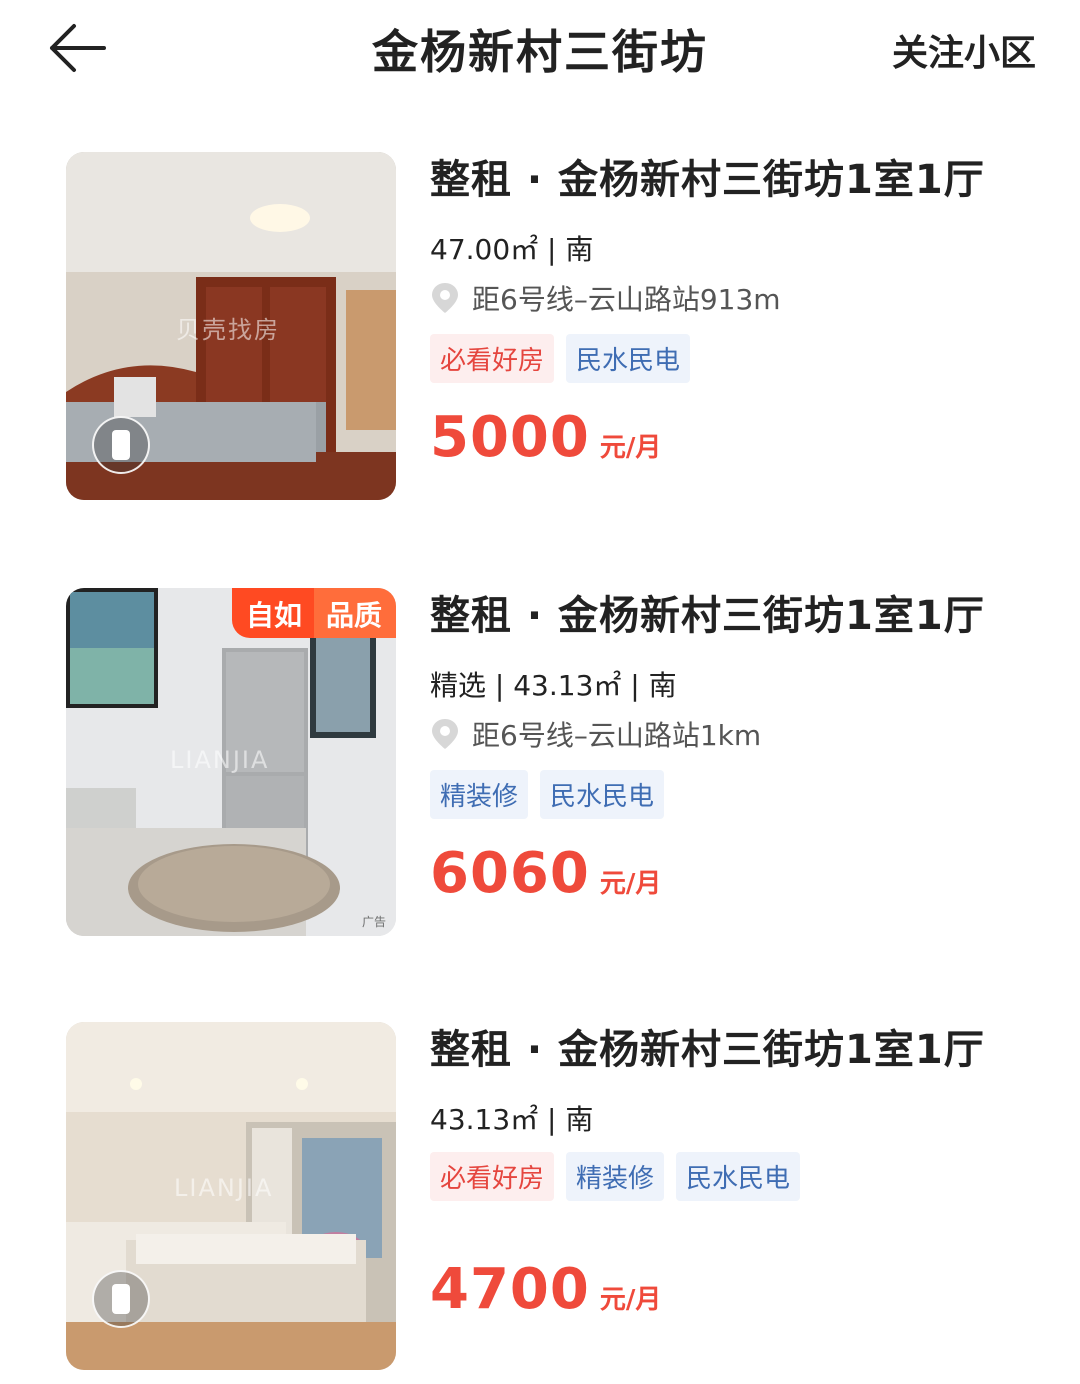  What do you see at coordinates (228, 330) in the screenshot?
I see `photo-watermark: 贝壳找房` at bounding box center [228, 330].